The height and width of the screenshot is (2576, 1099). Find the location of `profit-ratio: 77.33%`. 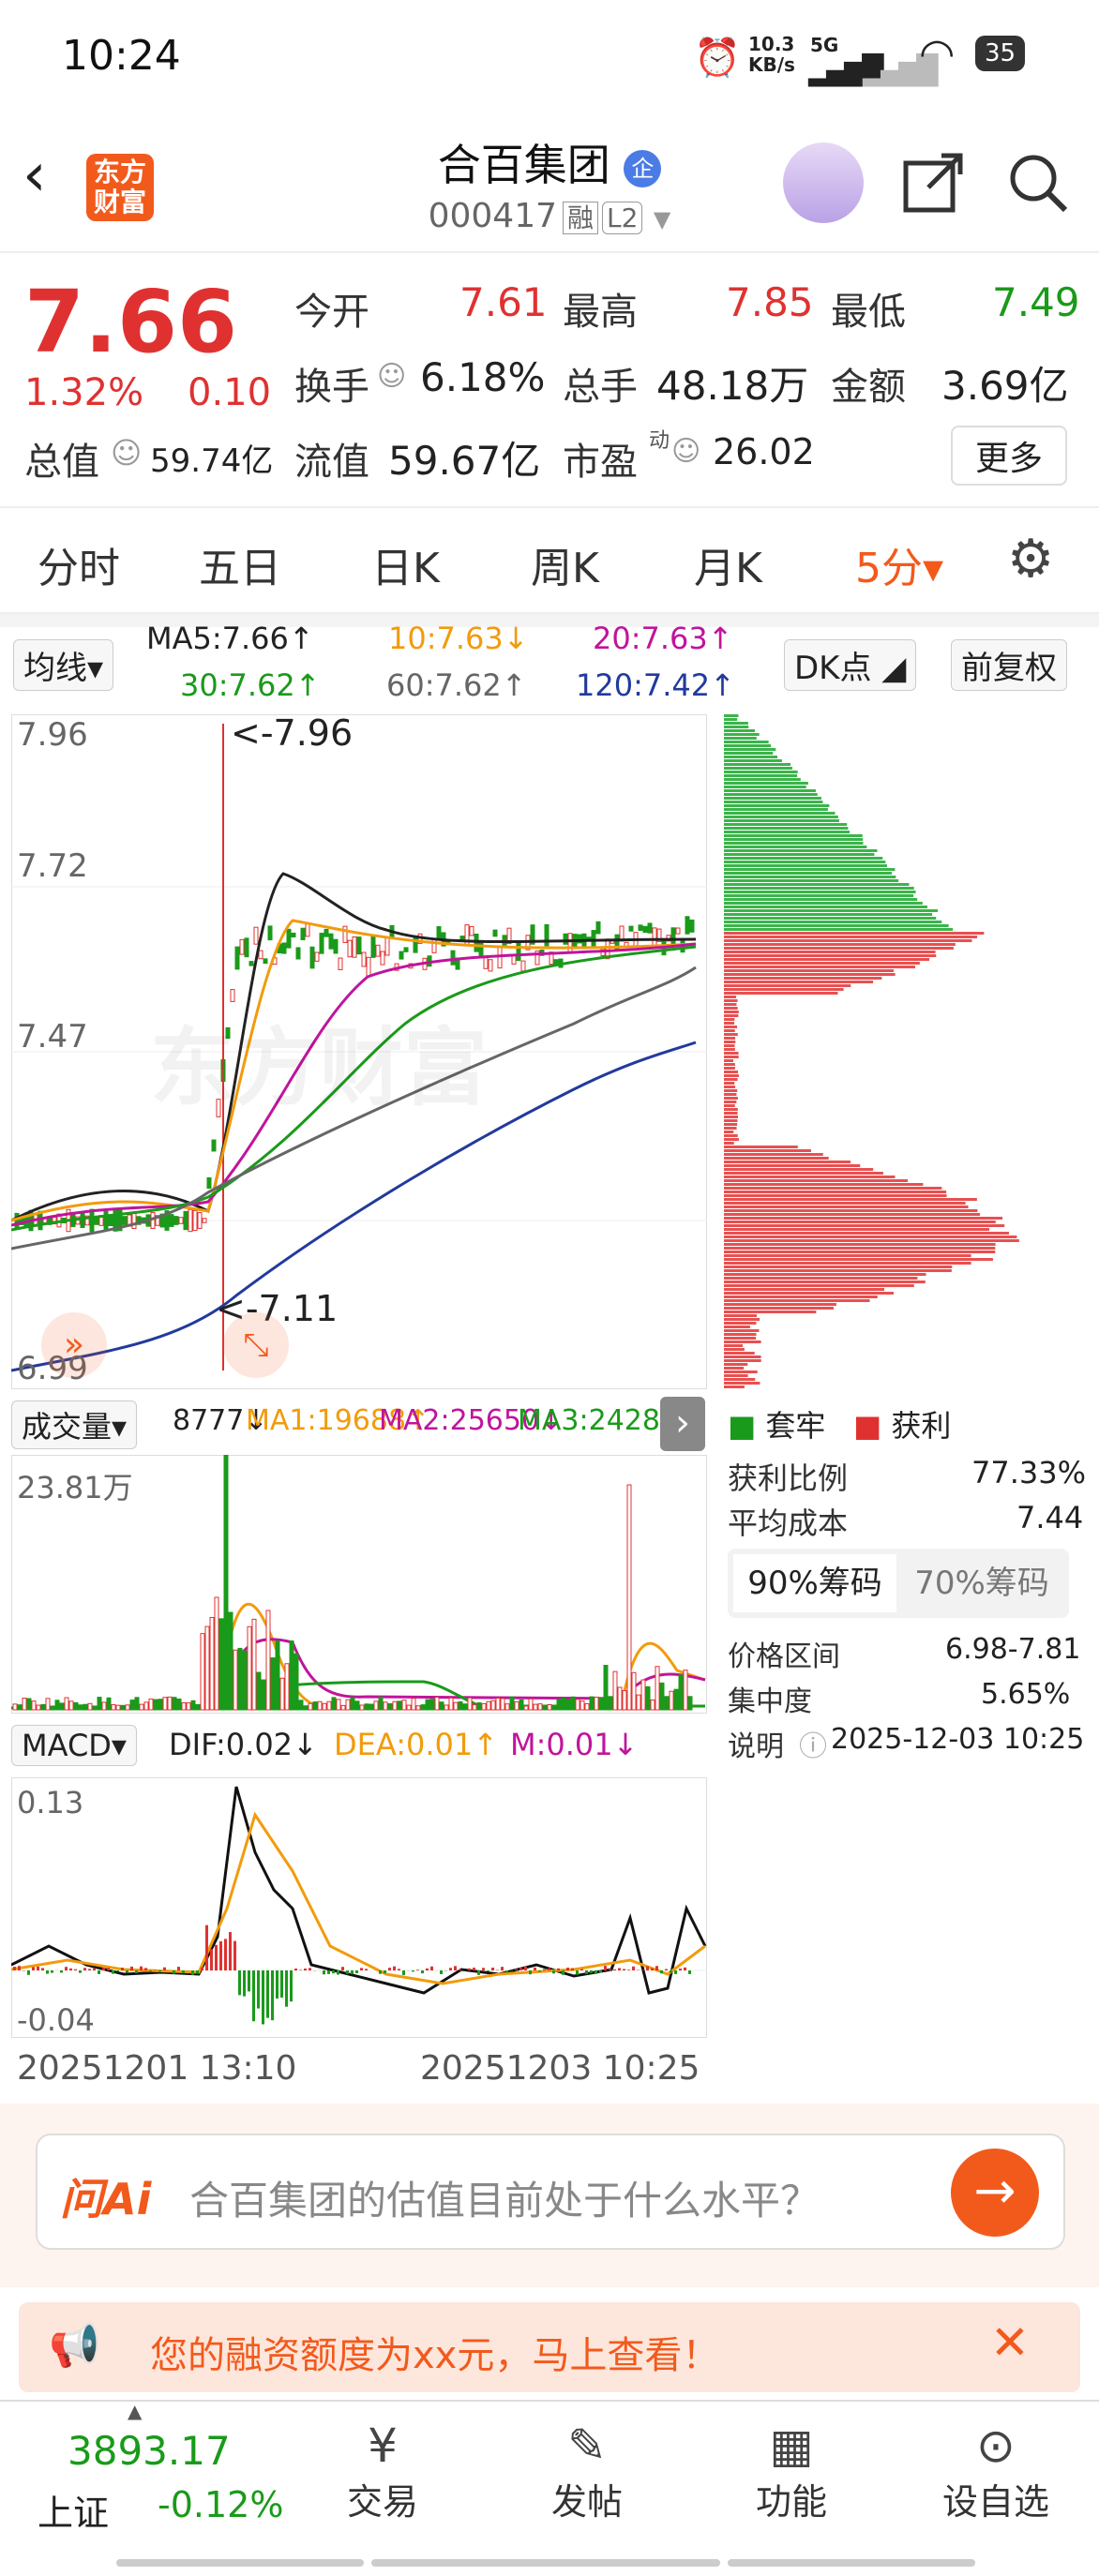

profit-ratio: 77.33% is located at coordinates (1029, 1473).